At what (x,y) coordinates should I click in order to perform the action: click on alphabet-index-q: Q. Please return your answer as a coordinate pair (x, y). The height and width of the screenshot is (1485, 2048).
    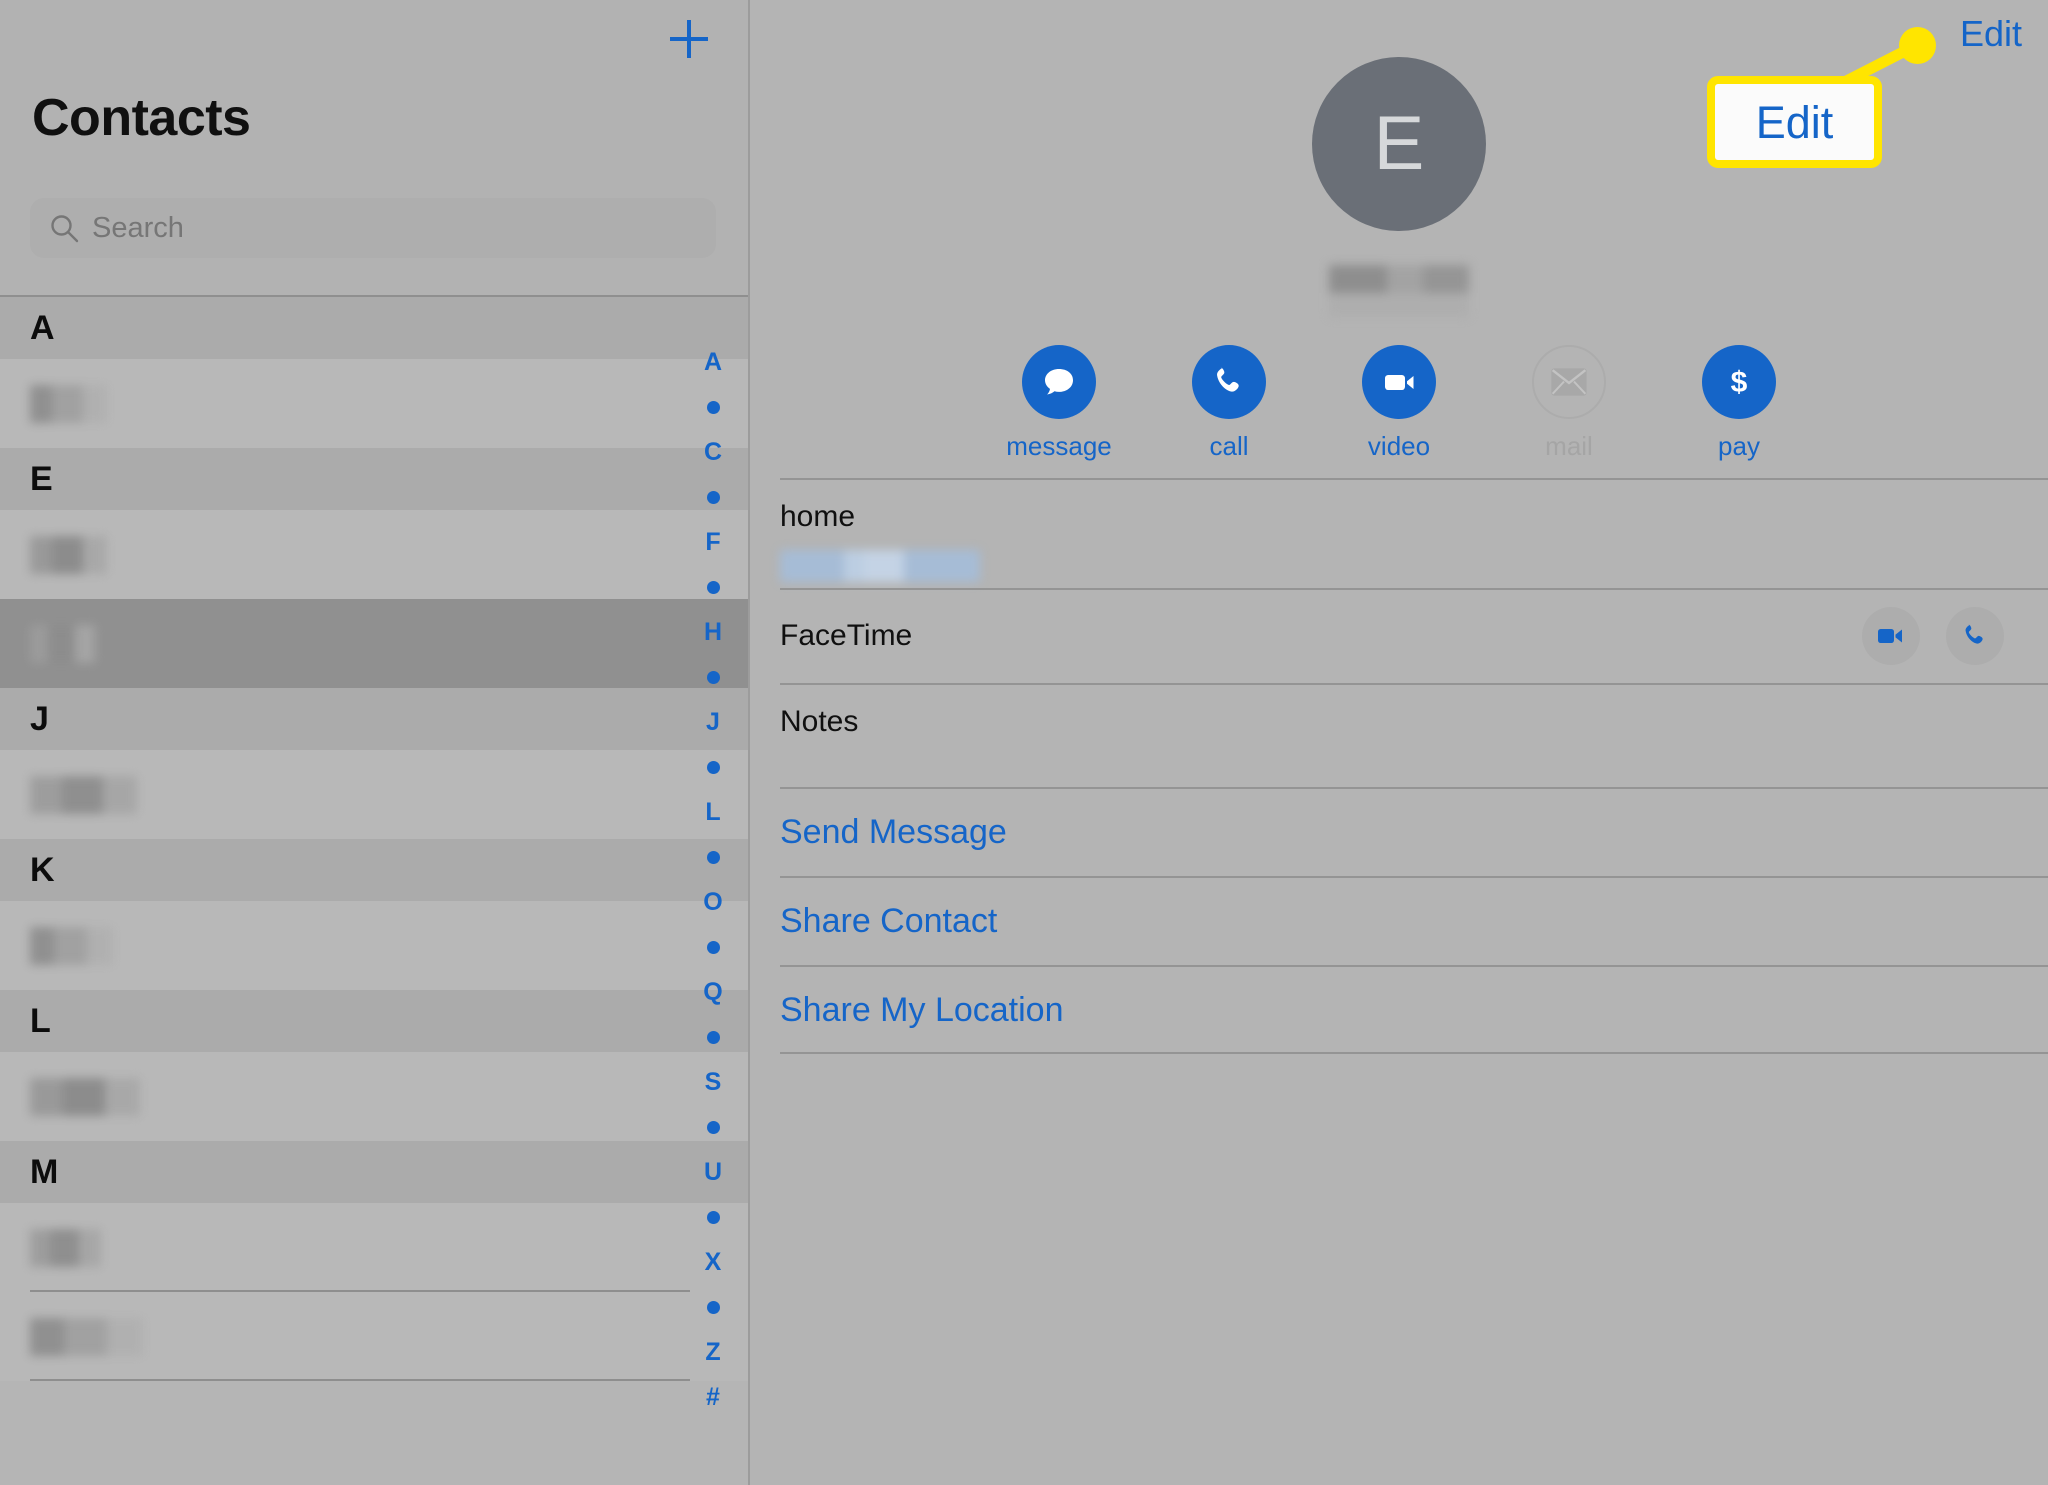
    Looking at the image, I should click on (713, 992).